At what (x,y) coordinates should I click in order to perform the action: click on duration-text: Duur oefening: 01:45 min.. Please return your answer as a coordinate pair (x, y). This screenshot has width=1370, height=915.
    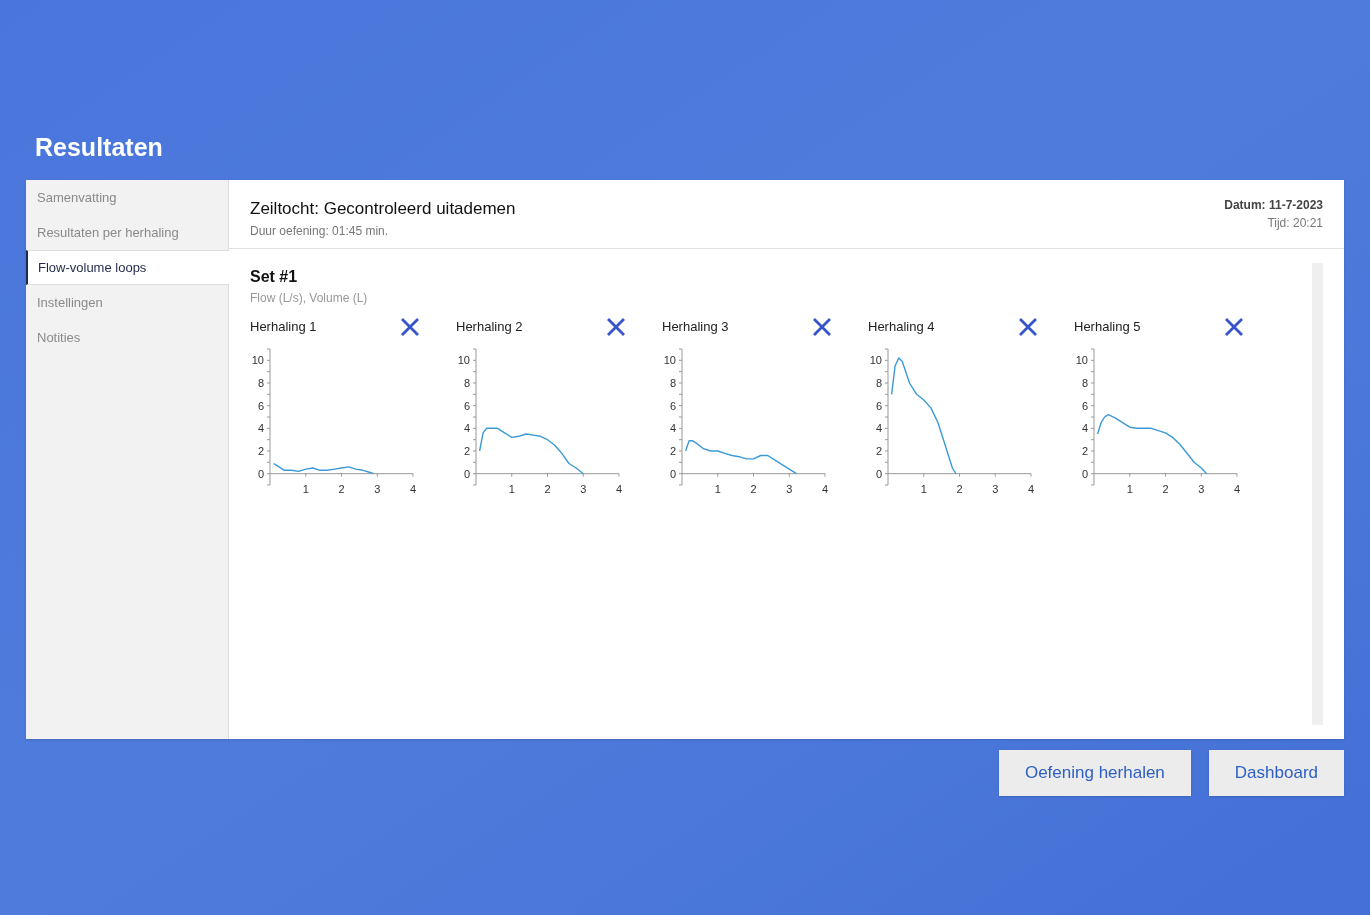
    Looking at the image, I should click on (320, 231).